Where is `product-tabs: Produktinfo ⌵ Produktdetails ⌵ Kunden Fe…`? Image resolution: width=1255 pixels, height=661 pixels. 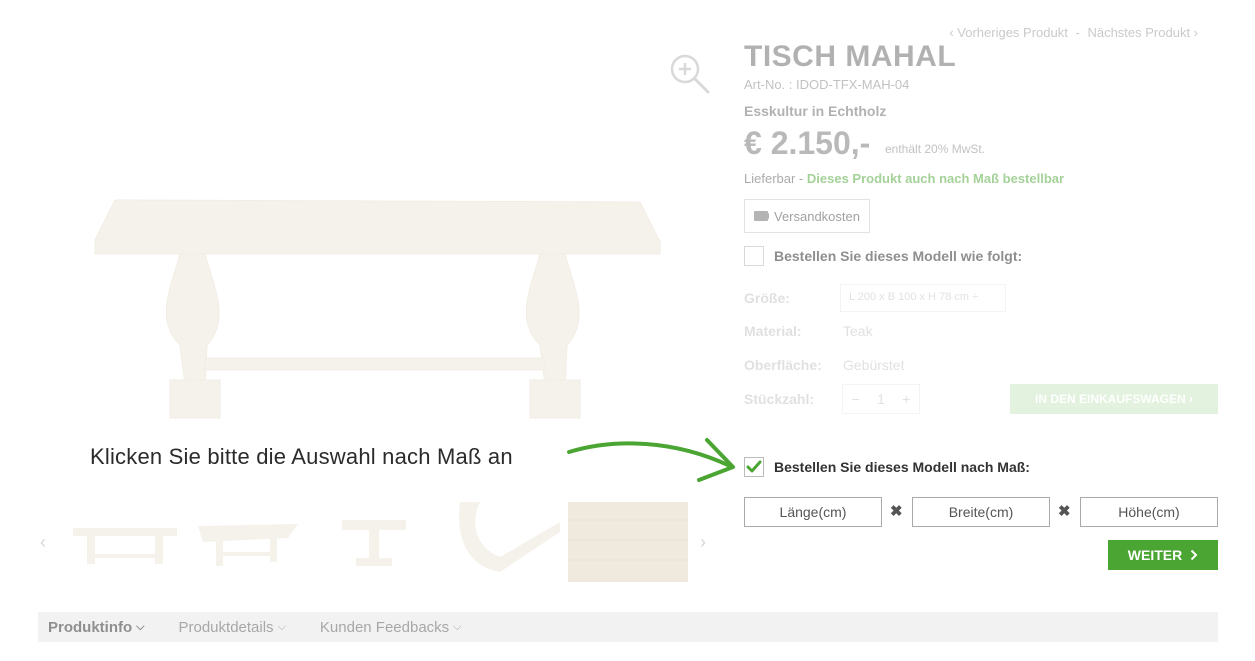
product-tabs: Produktinfo ⌵ Produktdetails ⌵ Kunden Fe… is located at coordinates (628, 627).